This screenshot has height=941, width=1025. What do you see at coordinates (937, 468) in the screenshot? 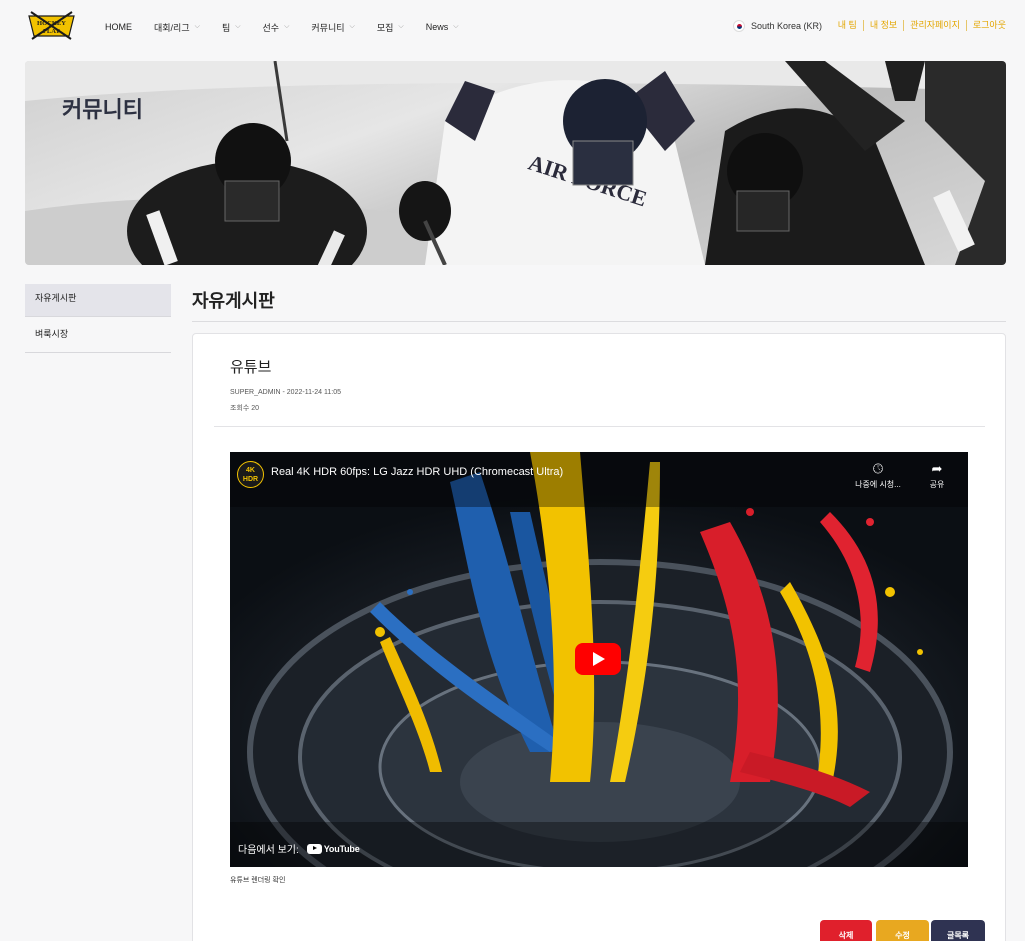
I see `share-arrow-icon: ➦` at bounding box center [937, 468].